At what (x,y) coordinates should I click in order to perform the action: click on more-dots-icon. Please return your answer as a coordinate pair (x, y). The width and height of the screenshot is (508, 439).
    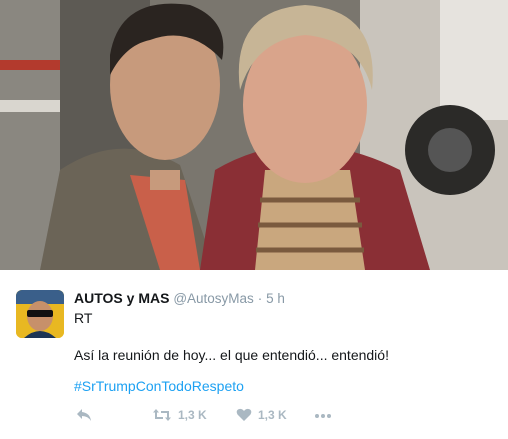
    Looking at the image, I should click on (323, 416).